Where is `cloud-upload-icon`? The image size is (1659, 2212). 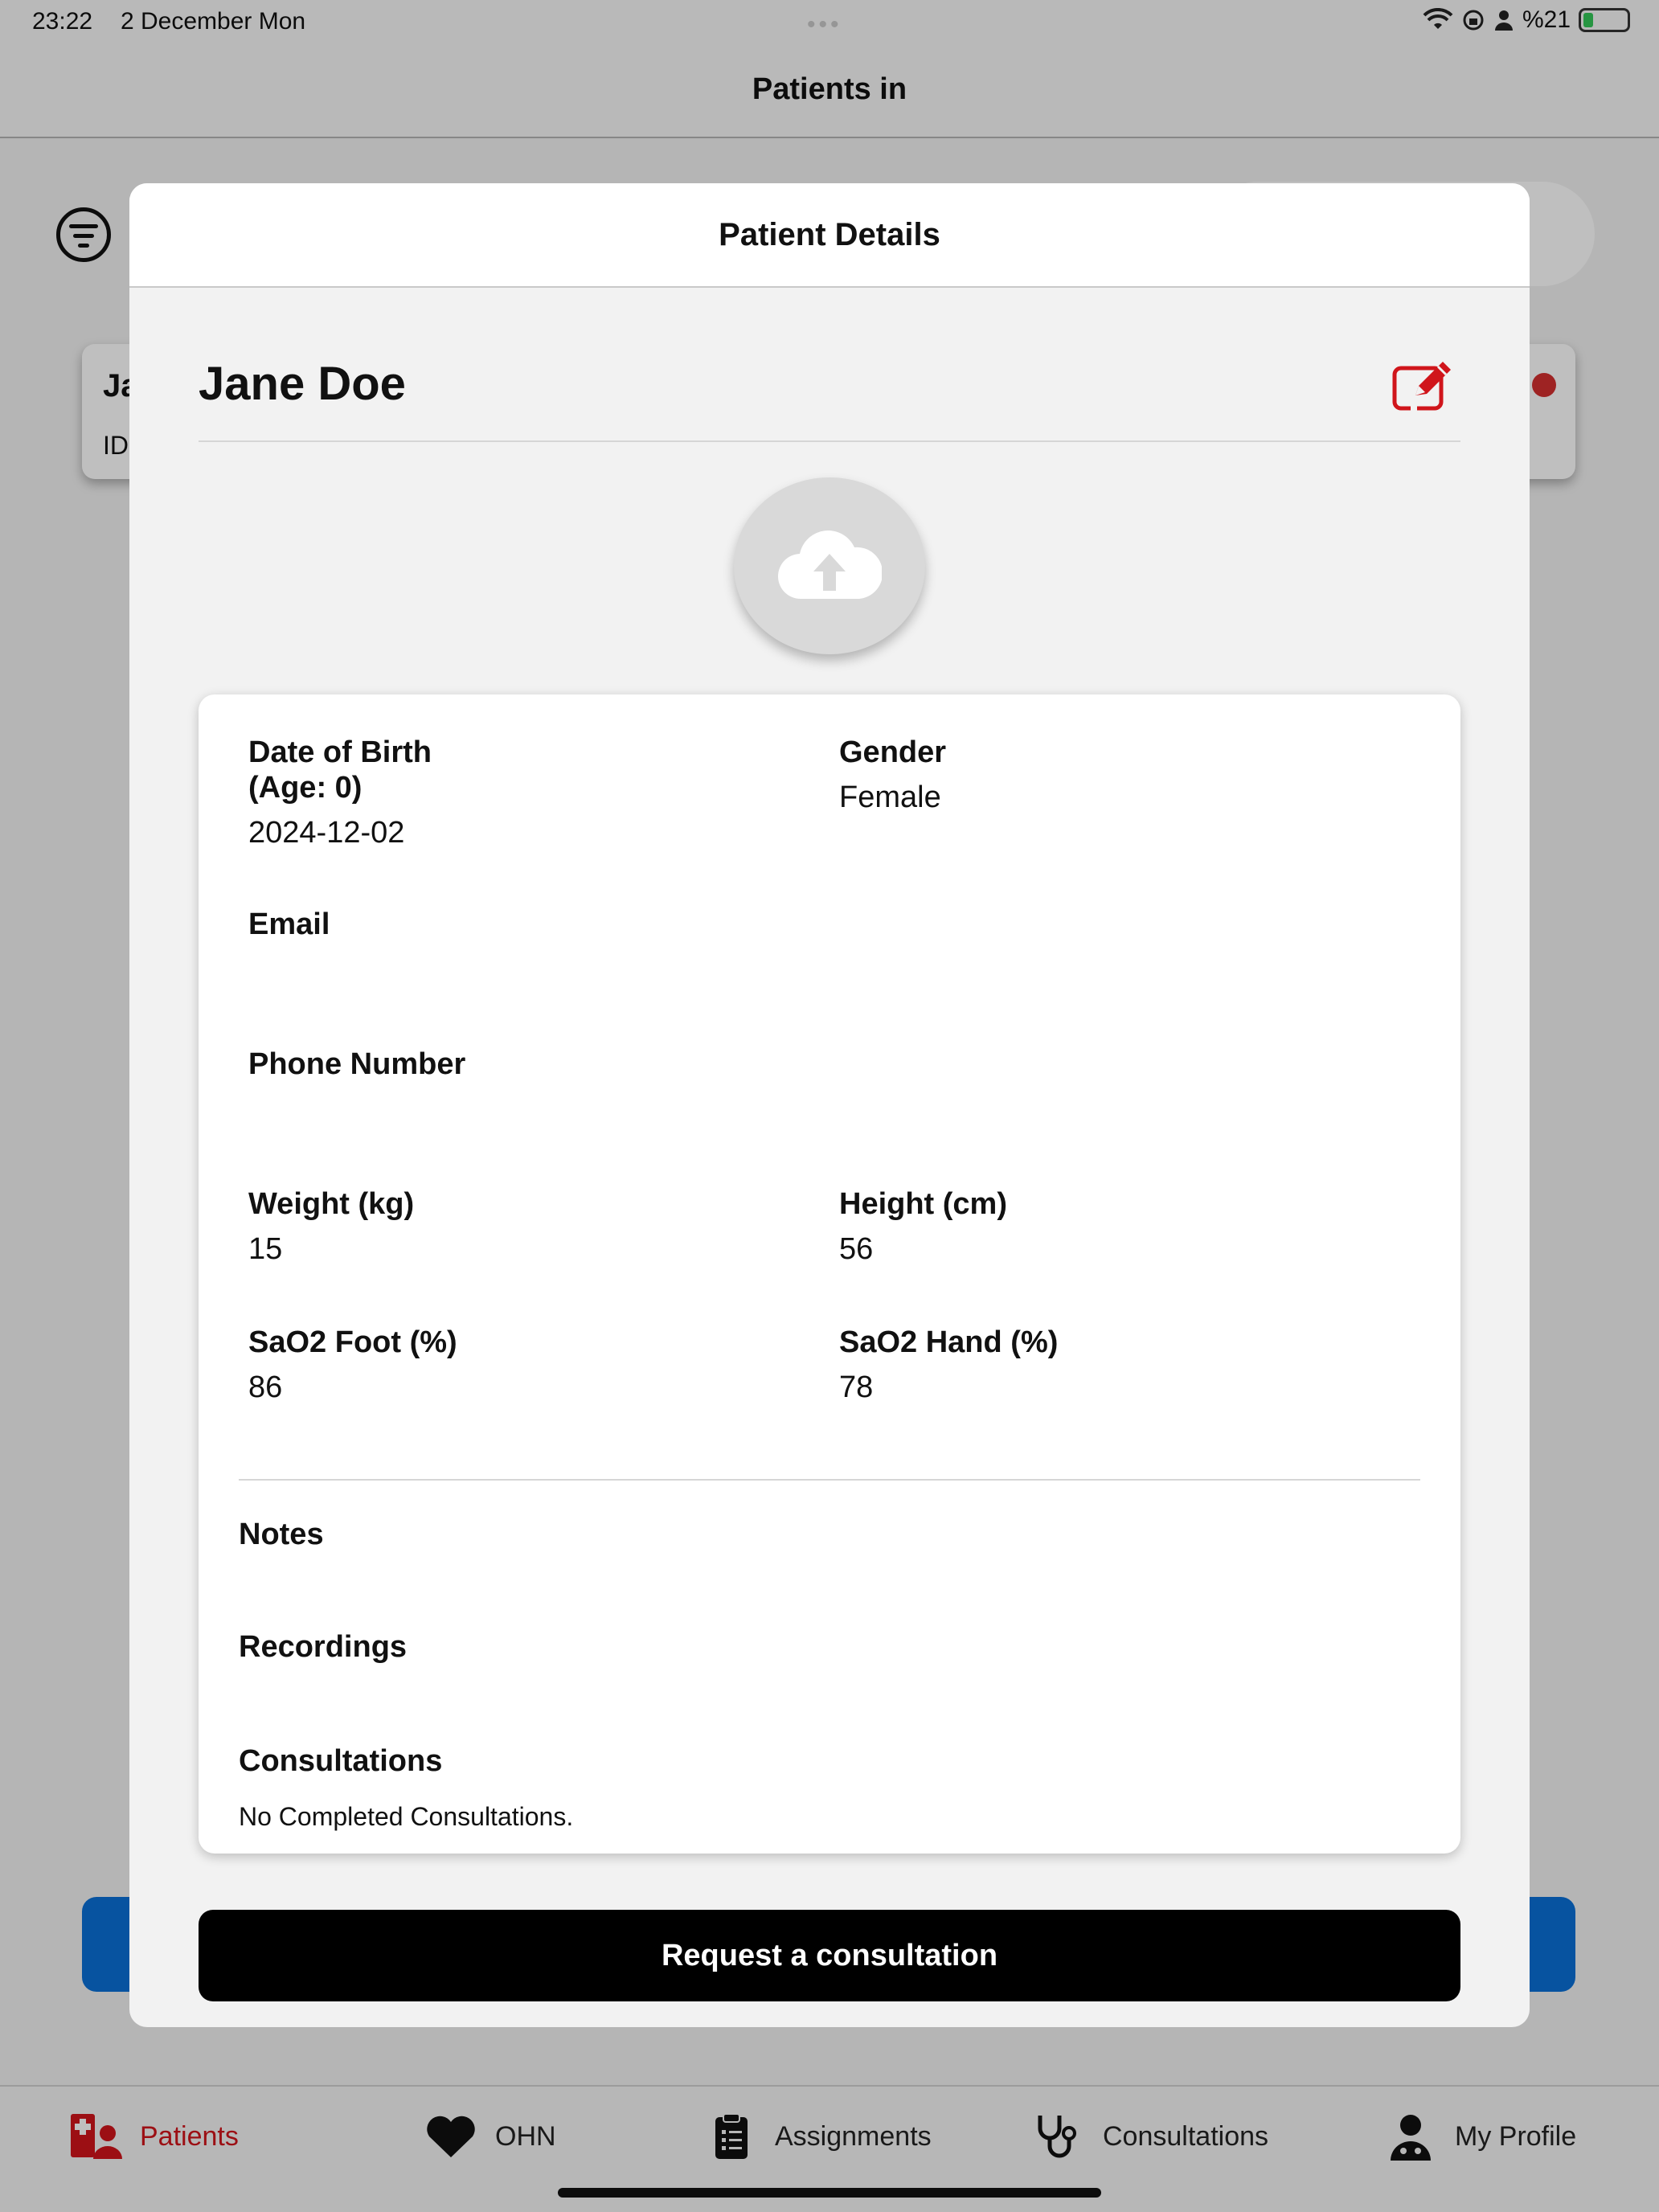
cloud-upload-icon is located at coordinates (830, 565).